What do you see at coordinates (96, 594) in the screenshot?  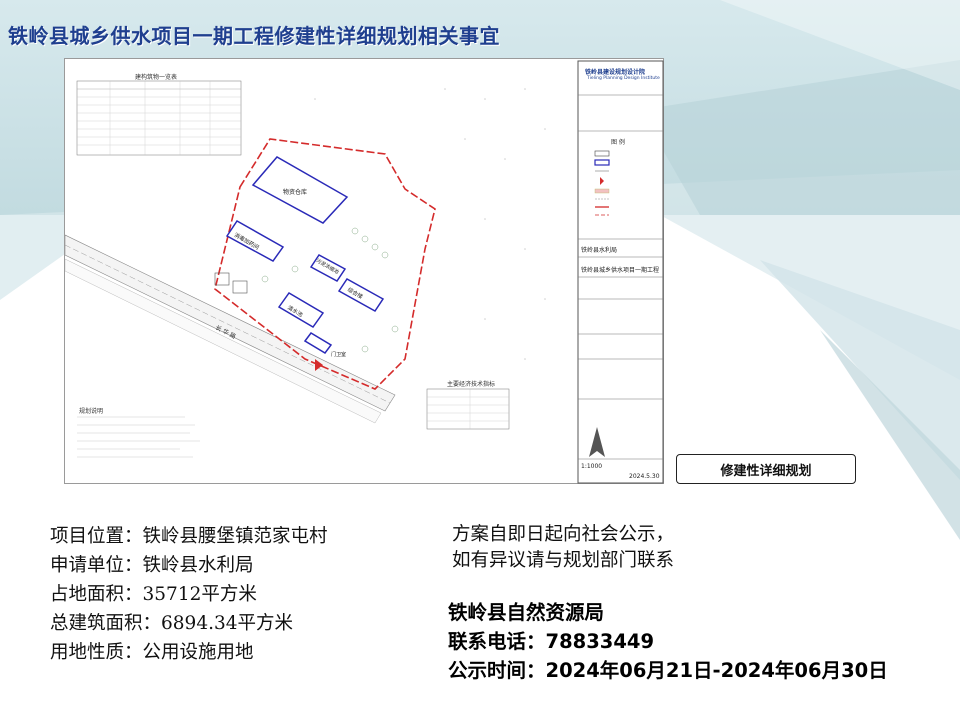 I see `info-key: 占地面积：` at bounding box center [96, 594].